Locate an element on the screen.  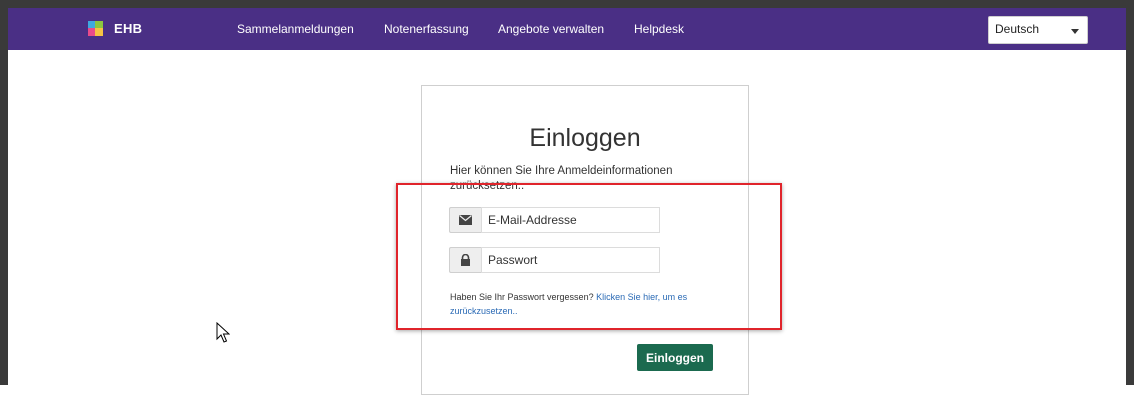
email-field is located at coordinates (570, 220).